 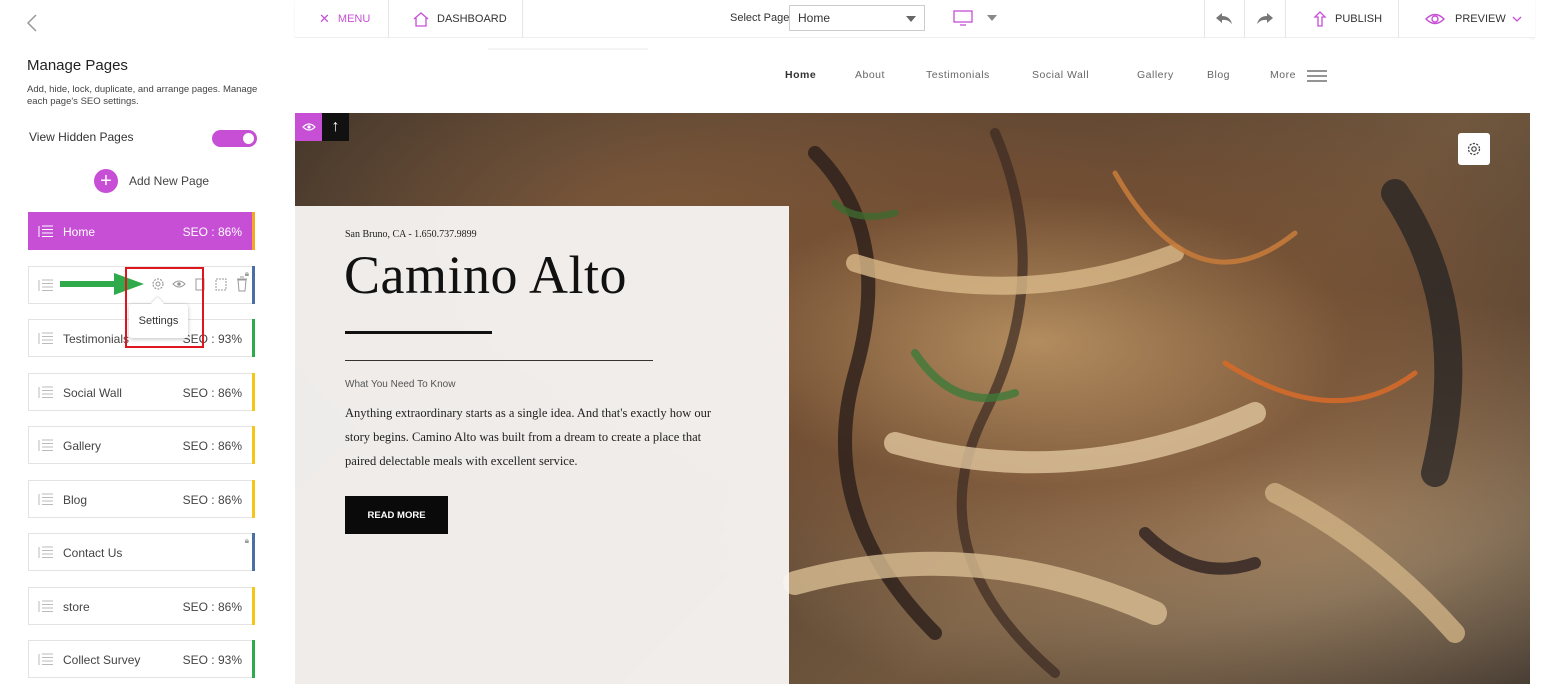 I want to click on plus-icon: +, so click(x=106, y=181).